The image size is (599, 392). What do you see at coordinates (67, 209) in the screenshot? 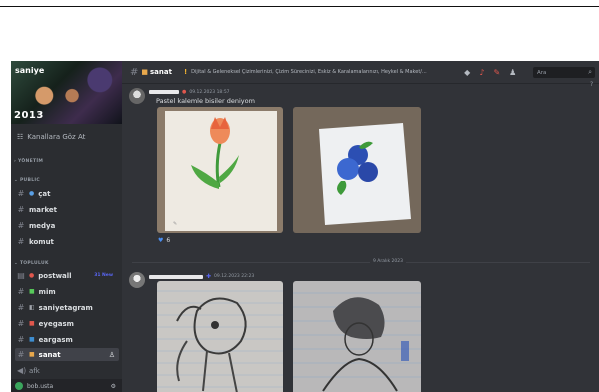
I see `channel-market: # market` at bounding box center [67, 209].